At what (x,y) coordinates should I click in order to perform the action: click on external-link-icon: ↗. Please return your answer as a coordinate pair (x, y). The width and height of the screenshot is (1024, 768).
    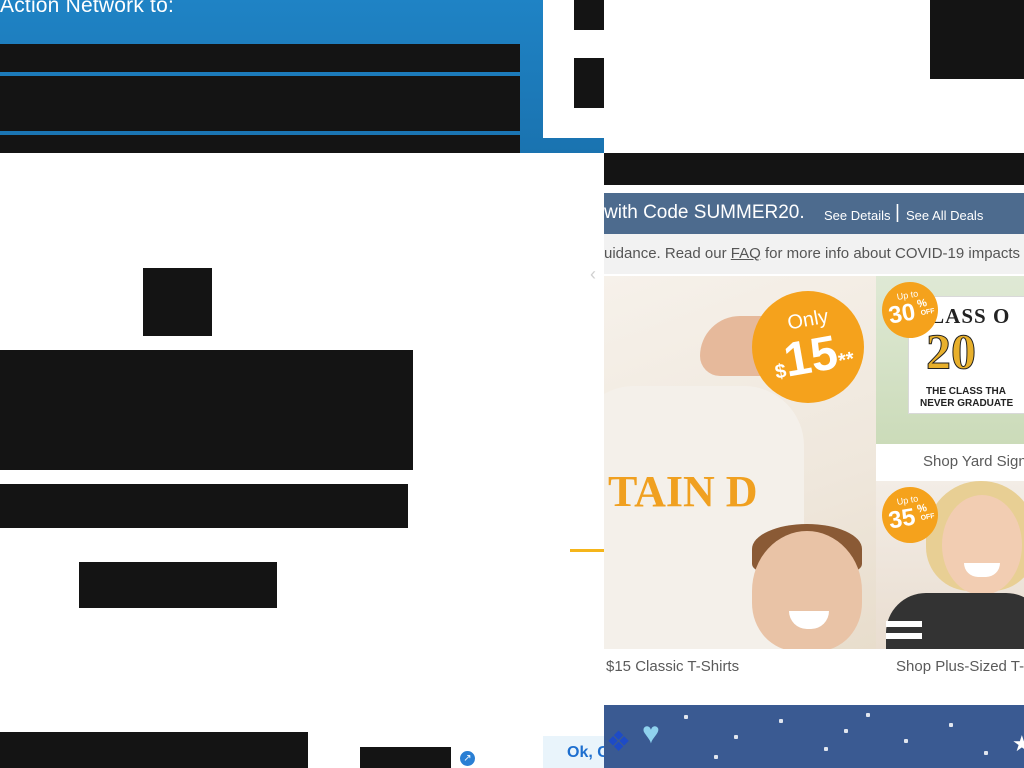
    Looking at the image, I should click on (467, 758).